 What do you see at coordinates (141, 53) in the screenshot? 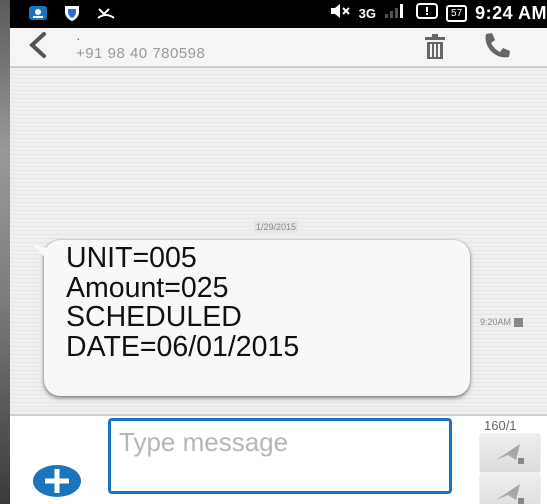
I see `contact-number: +91 98 40 780598` at bounding box center [141, 53].